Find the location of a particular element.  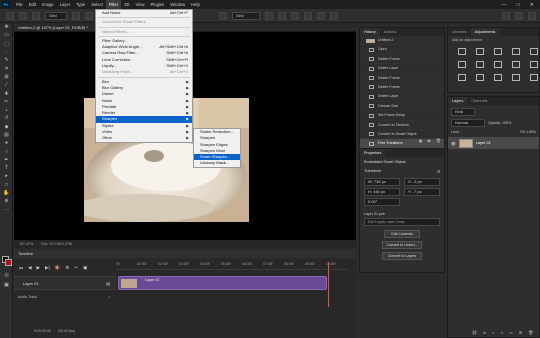

menu-help: Help is located at coordinates (195, 4).